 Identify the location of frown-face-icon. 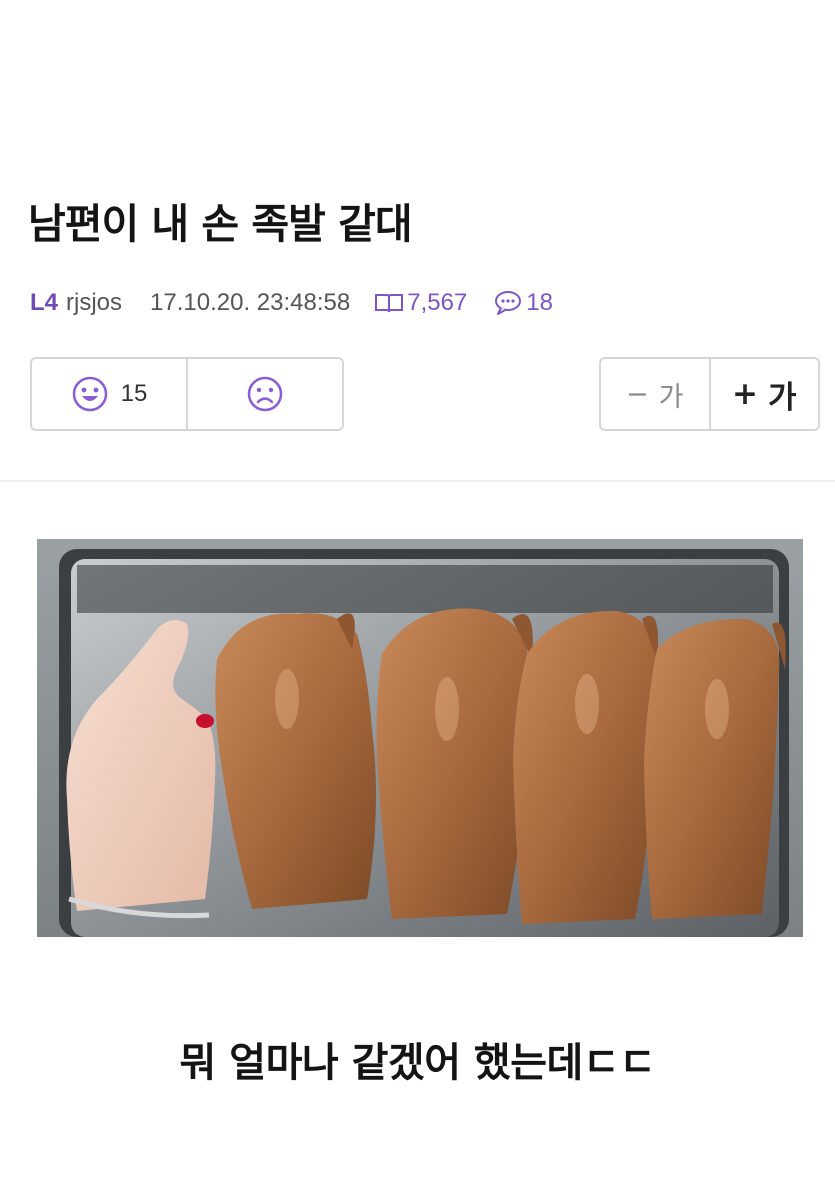
(265, 394).